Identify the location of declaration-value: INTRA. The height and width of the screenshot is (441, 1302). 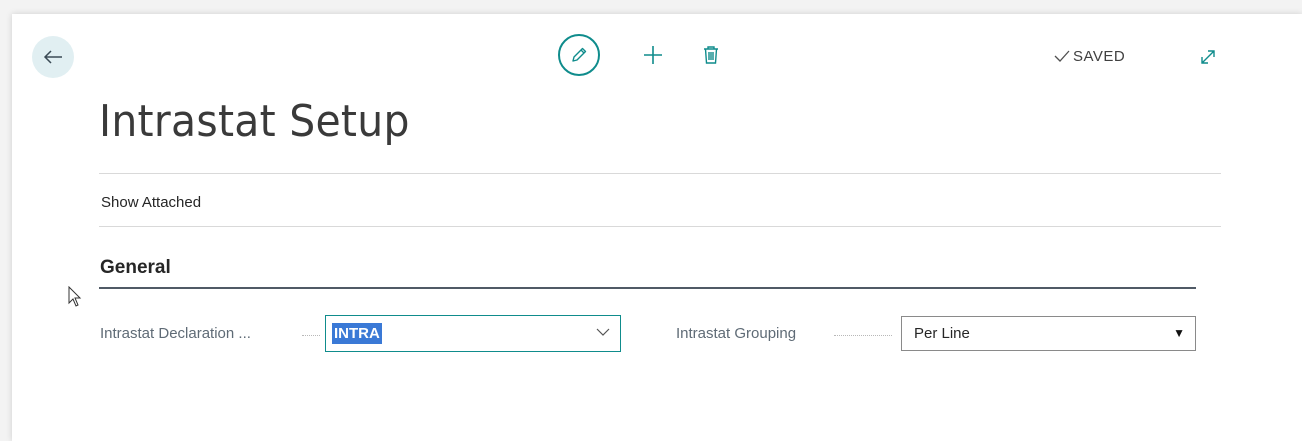
(357, 333).